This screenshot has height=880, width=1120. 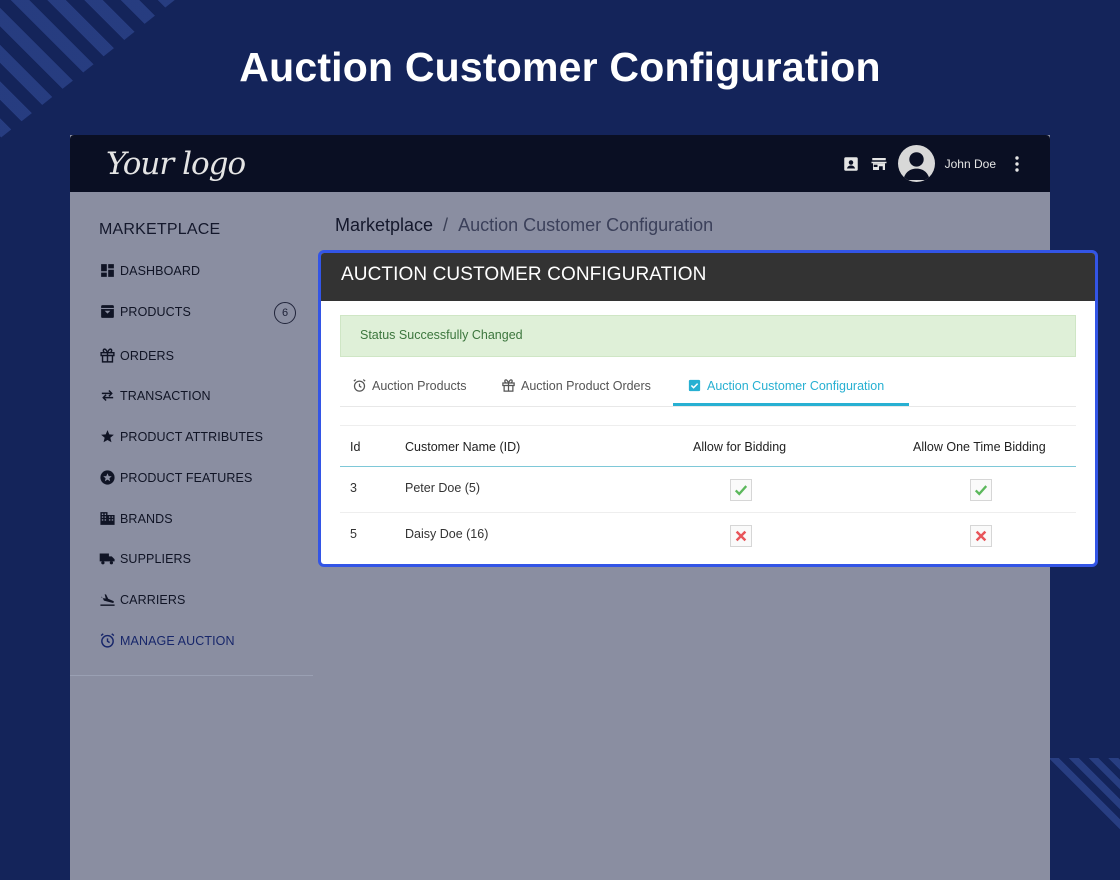 I want to click on sidebar-item-label: TRANSACTION, so click(x=165, y=395).